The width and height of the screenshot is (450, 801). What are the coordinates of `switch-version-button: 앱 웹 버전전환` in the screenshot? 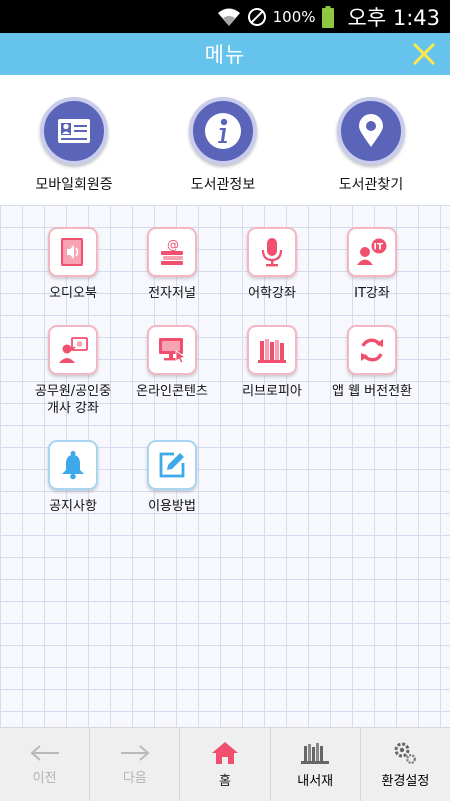 It's located at (372, 362).